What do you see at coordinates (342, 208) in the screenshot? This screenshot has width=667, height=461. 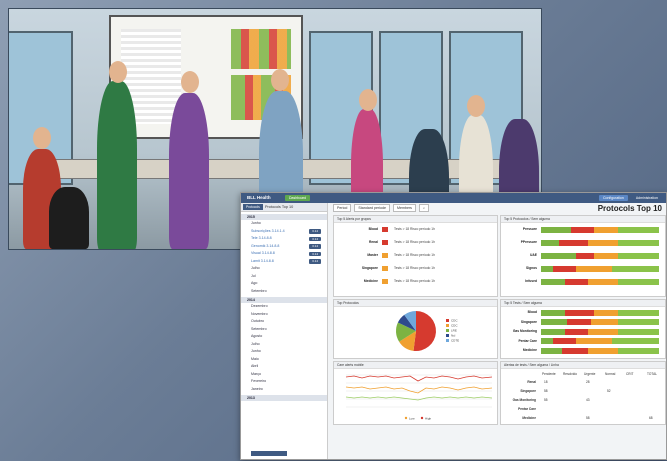 I see `period-filter: Period` at bounding box center [342, 208].